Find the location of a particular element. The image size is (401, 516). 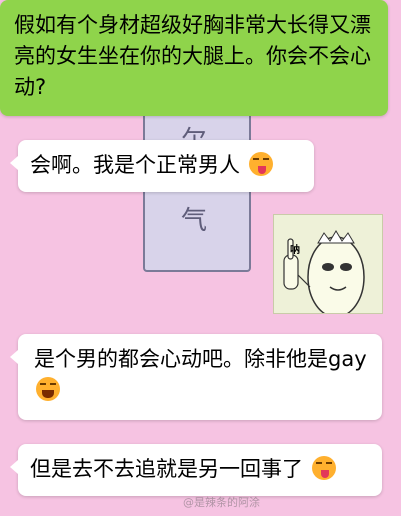

message-text: 但是去不去追就是另一回事了 is located at coordinates (166, 469).